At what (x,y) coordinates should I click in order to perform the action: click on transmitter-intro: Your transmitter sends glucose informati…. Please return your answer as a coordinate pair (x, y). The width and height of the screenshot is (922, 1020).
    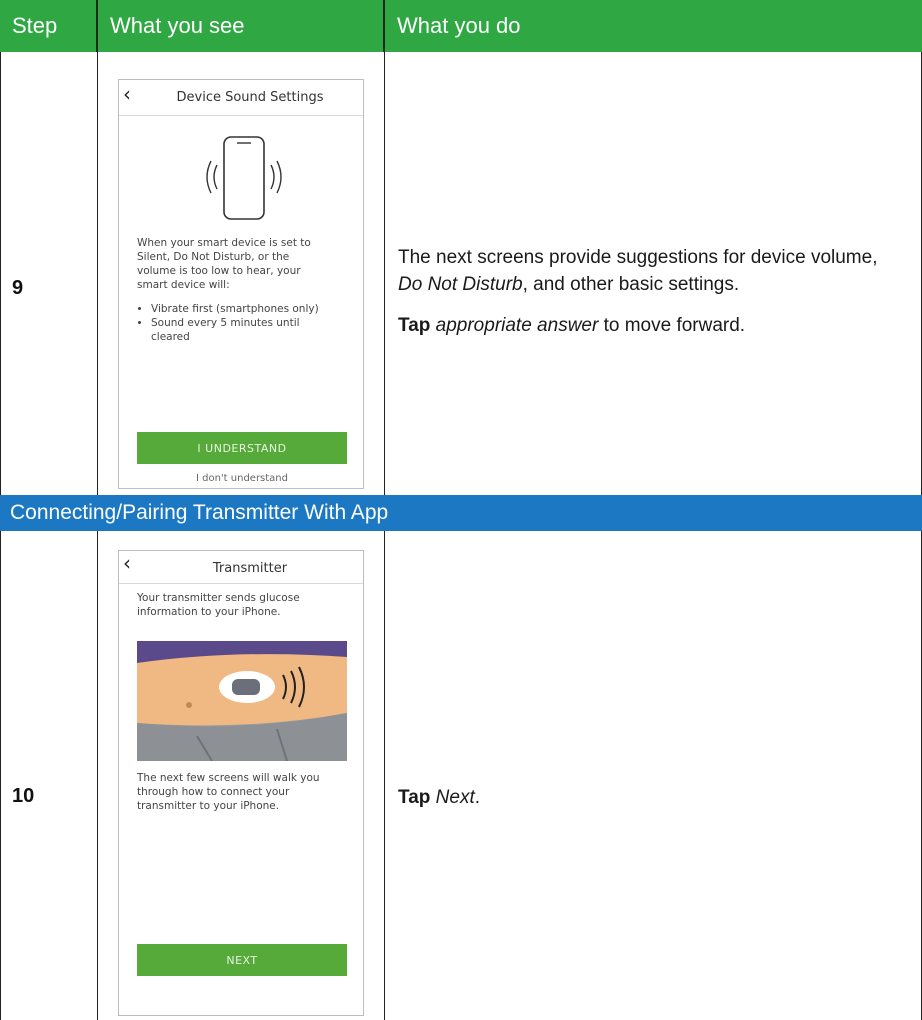
    Looking at the image, I should click on (218, 605).